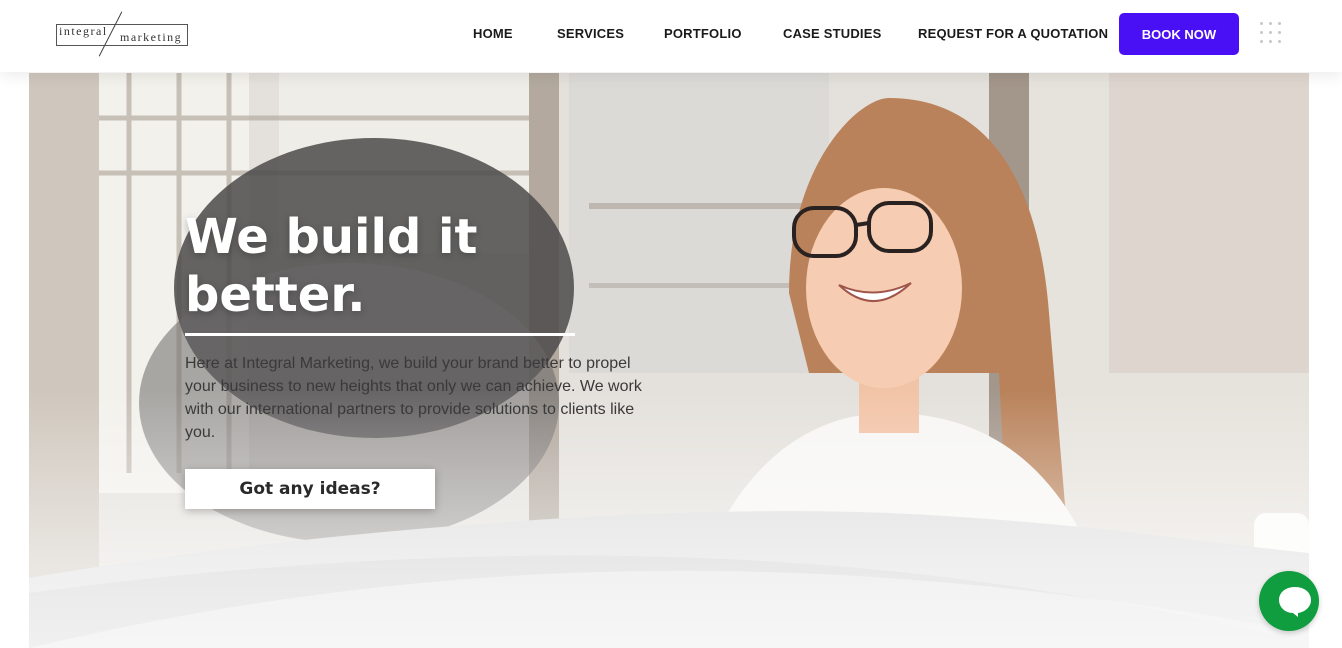  What do you see at coordinates (832, 33) in the screenshot?
I see `nav-case-studies: CASE STUDIES` at bounding box center [832, 33].